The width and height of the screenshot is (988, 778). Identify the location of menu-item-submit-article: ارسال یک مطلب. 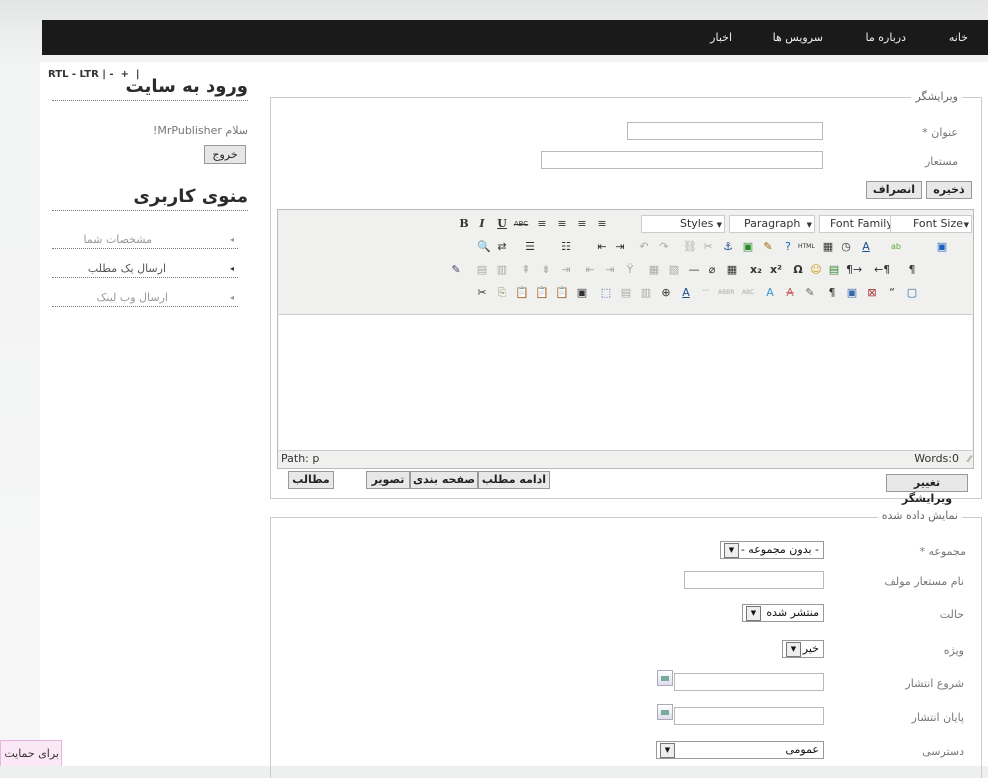
(127, 268).